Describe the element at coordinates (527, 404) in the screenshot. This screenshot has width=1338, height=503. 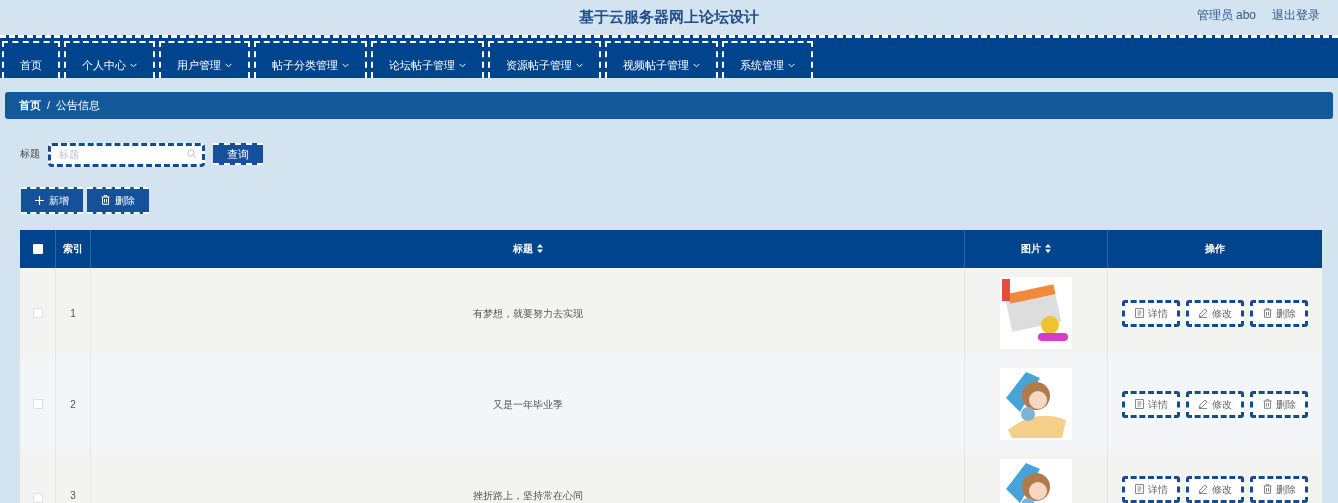
I see `table-cell-text: 又是一年毕业季` at that location.